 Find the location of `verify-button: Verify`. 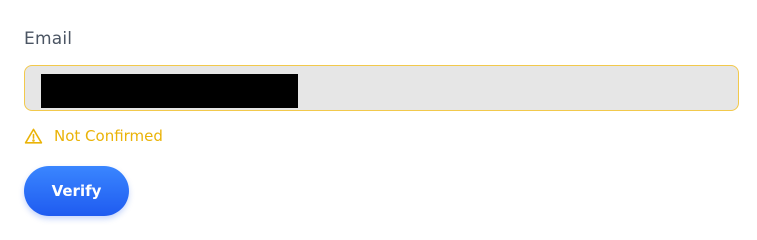

verify-button: Verify is located at coordinates (76, 191).